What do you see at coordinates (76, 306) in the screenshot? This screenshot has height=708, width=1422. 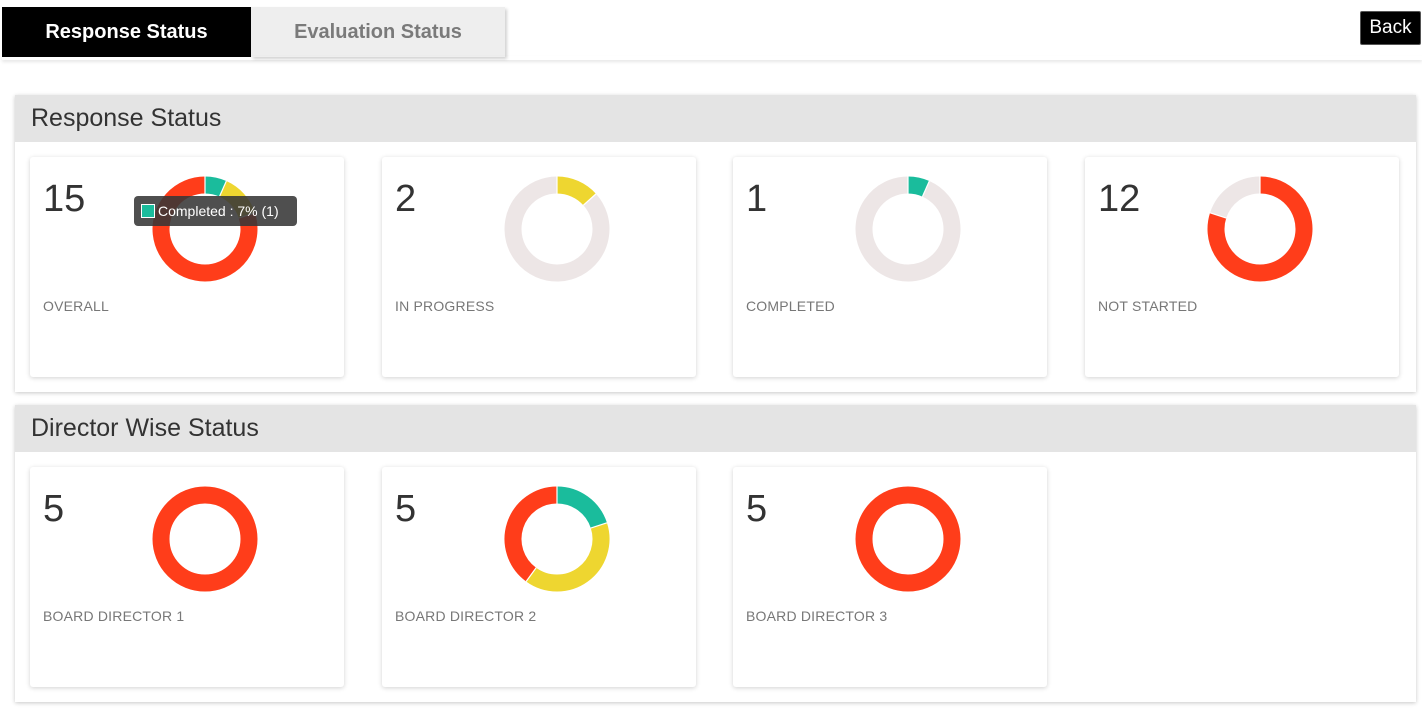 I see `card-label: OVERALL` at bounding box center [76, 306].